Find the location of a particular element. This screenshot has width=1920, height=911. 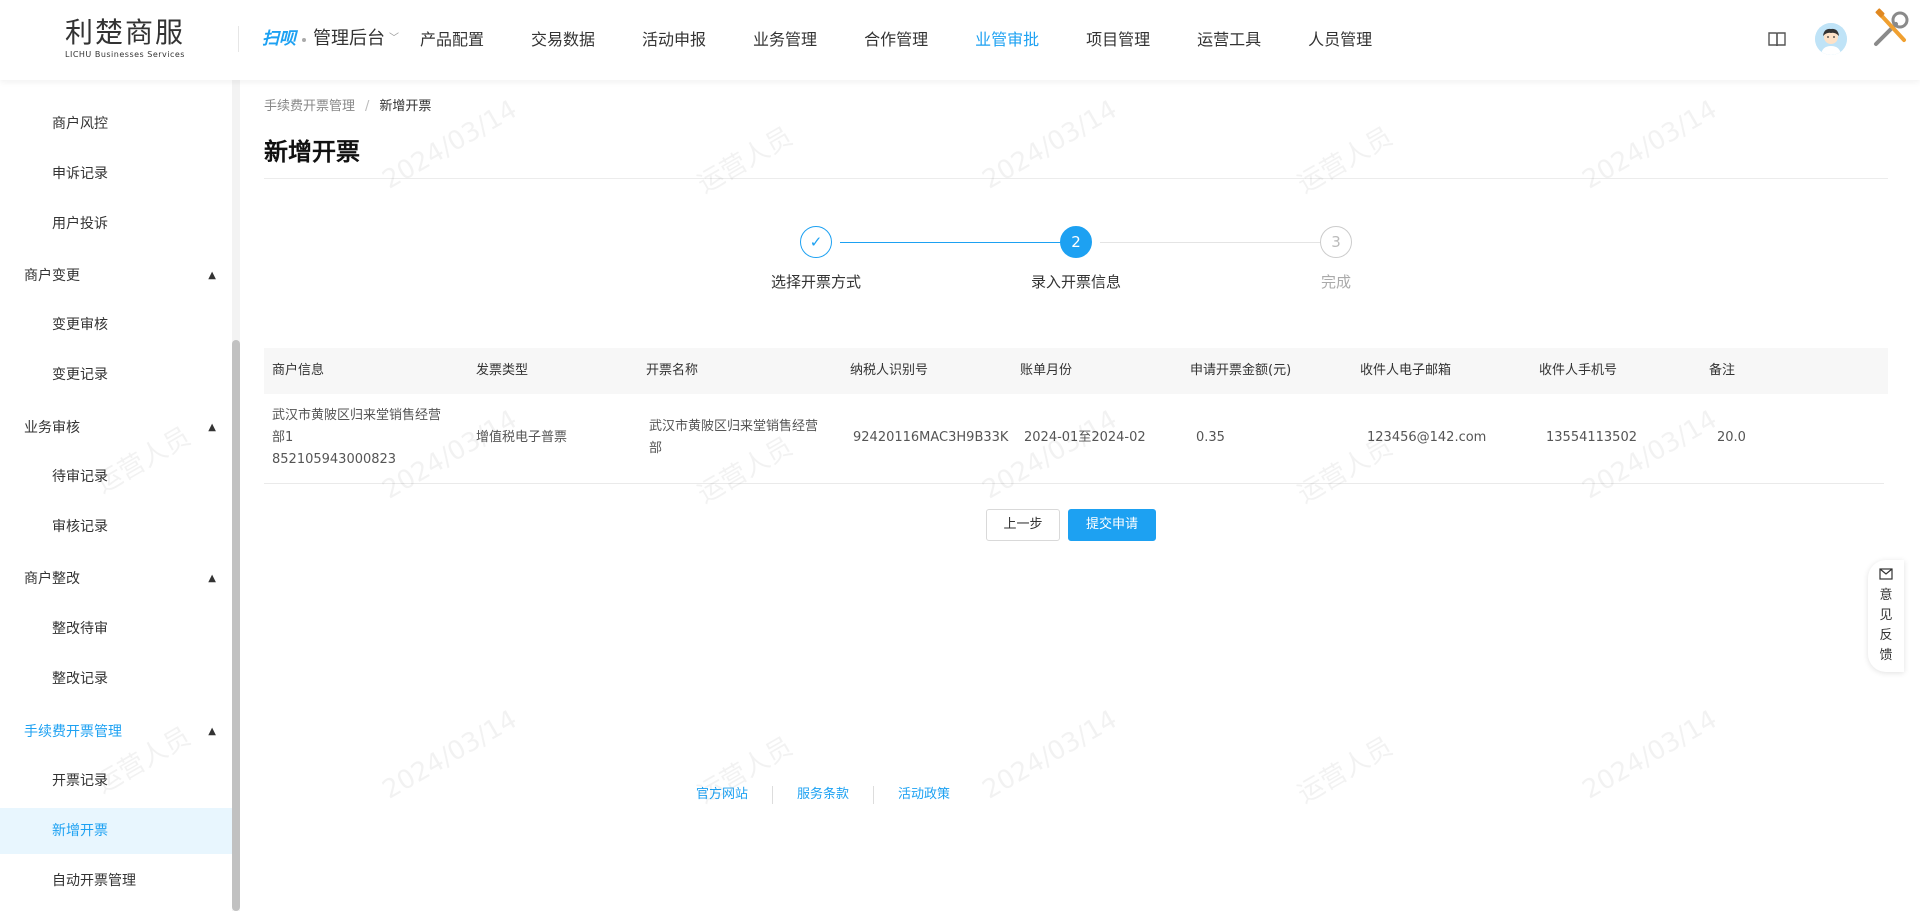

breadcrumb: 手续费开票管理 / 新增开票 is located at coordinates (347, 107).